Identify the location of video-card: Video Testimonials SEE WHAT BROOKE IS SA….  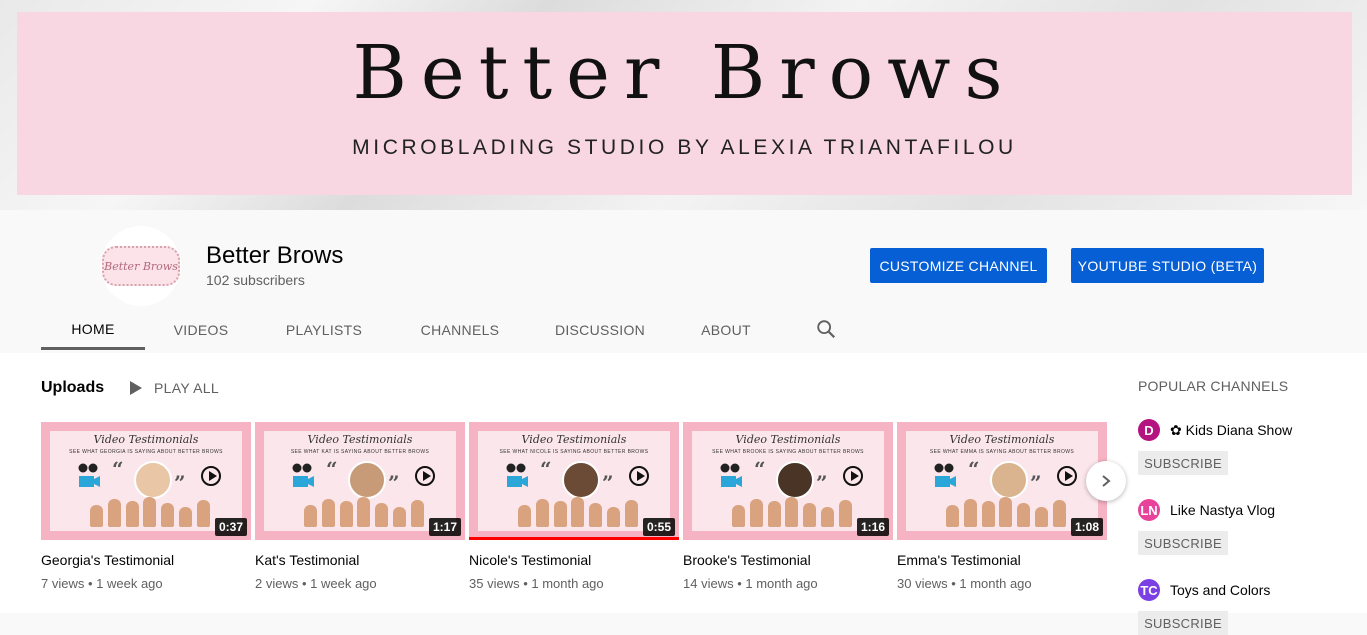
(788, 506).